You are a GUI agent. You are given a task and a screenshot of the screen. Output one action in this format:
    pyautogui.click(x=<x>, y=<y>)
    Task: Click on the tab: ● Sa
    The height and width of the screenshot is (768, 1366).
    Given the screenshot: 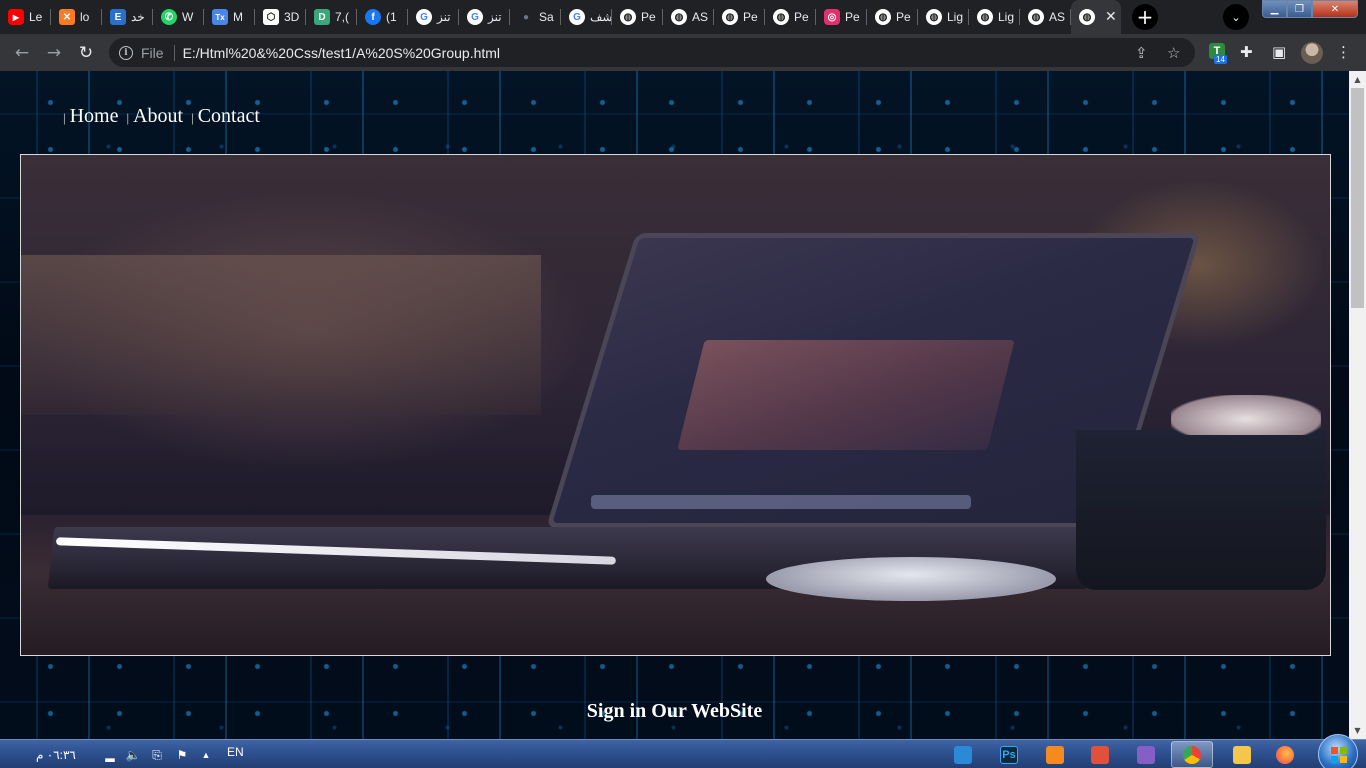 What is the action you would take?
    pyautogui.click(x=535, y=17)
    